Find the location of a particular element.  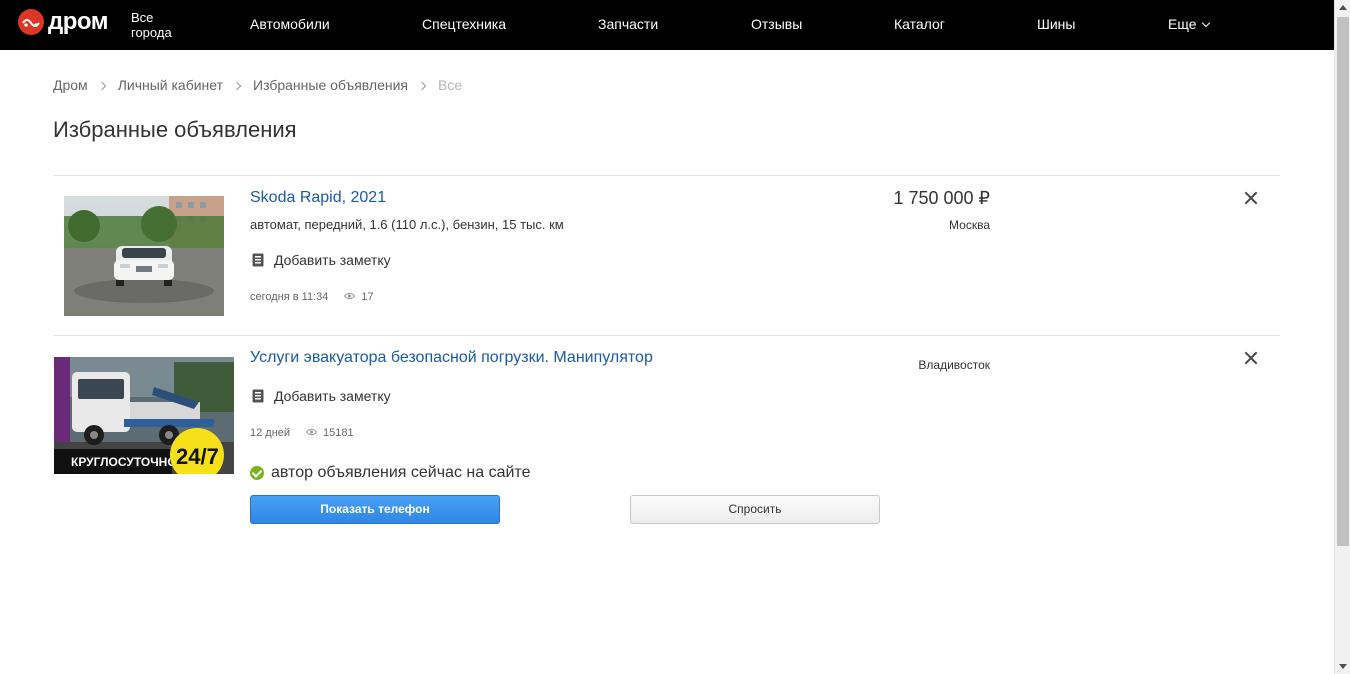

breadcrumb-account: Личный кабинет is located at coordinates (170, 85).